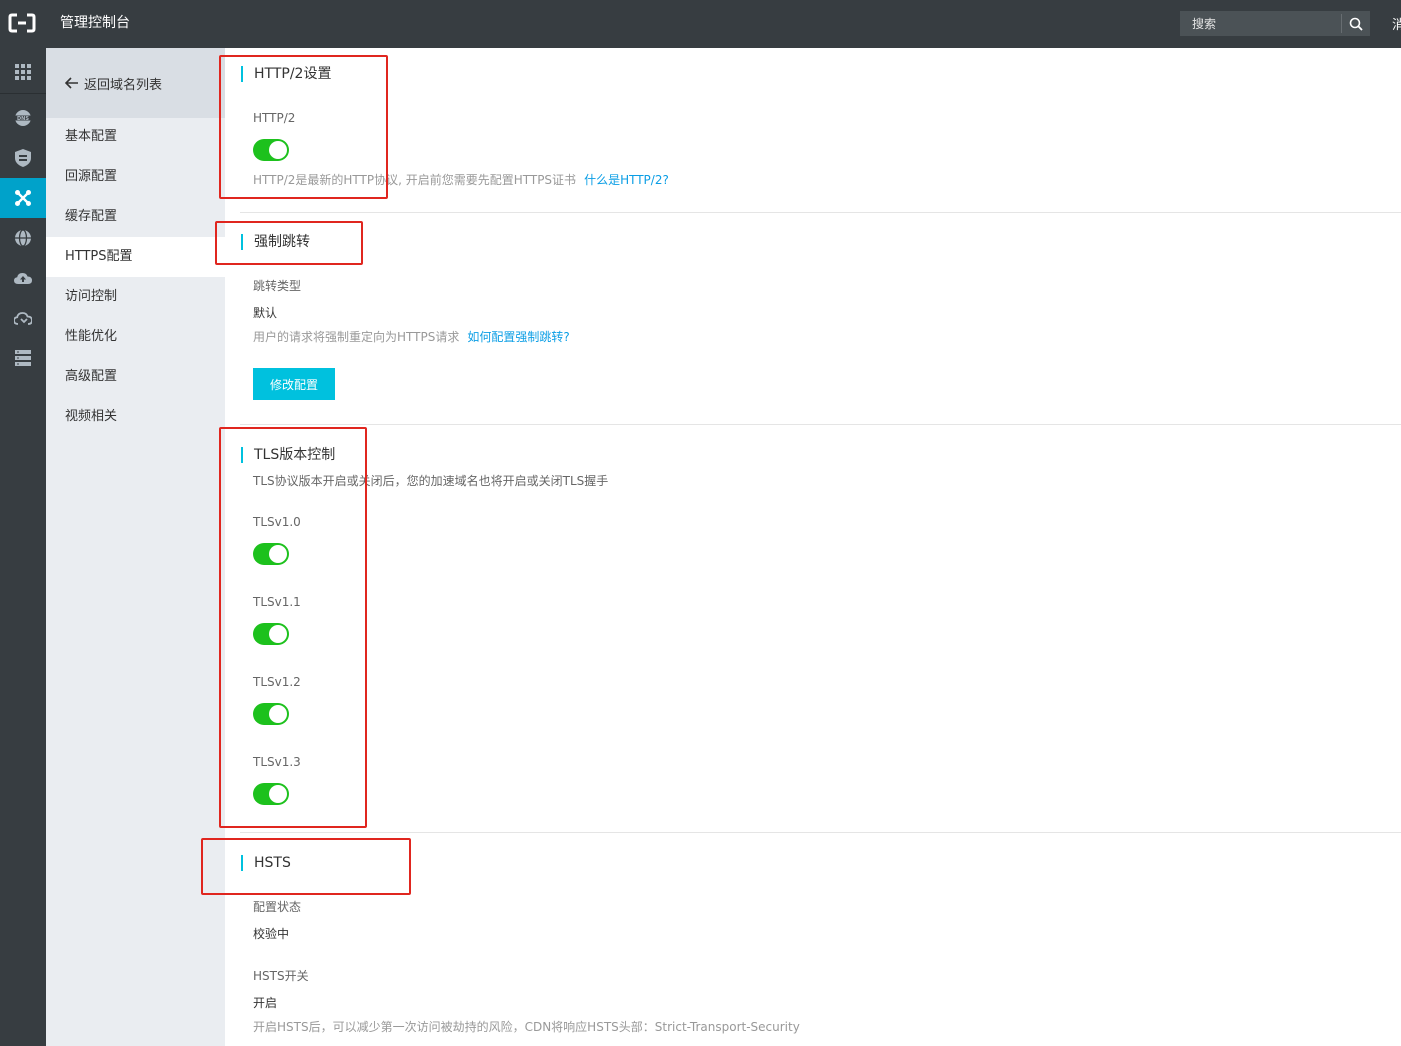 This screenshot has height=1046, width=1401. I want to click on nav-item-https: HTTPS配置, so click(135, 257).